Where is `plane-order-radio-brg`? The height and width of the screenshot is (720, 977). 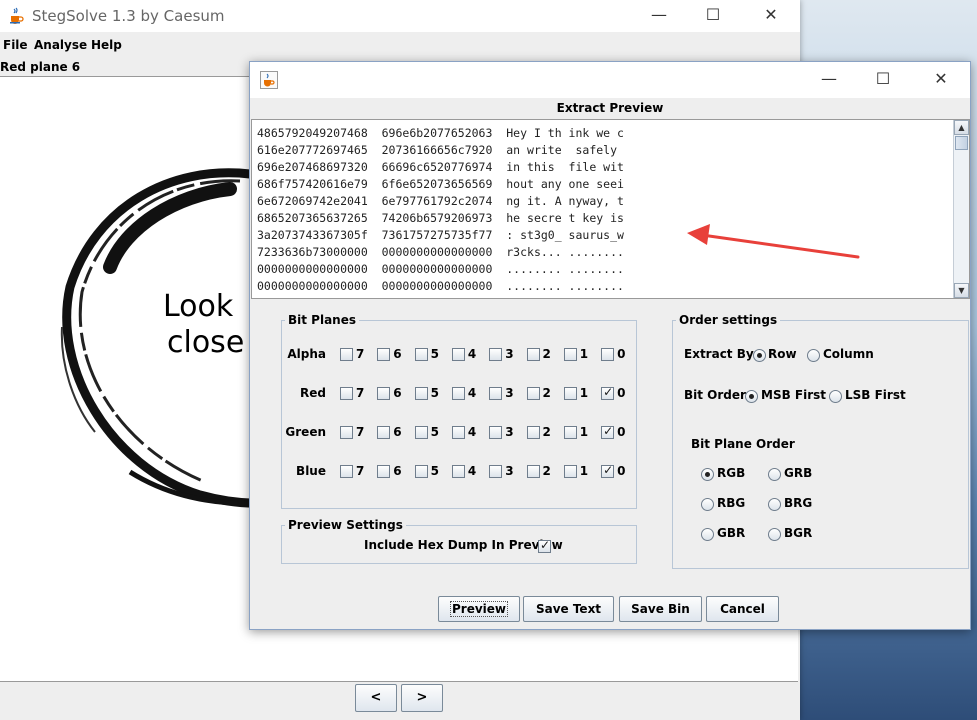
plane-order-radio-brg is located at coordinates (774, 504).